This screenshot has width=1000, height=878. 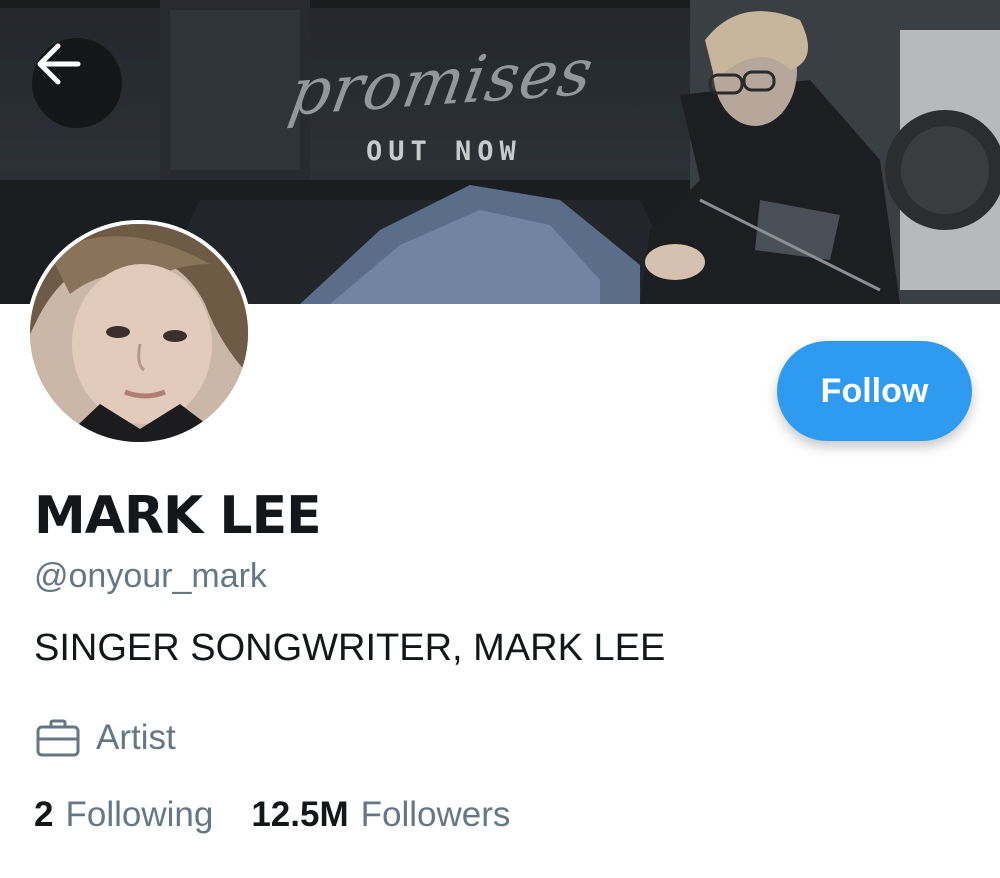 I want to click on avatar-portrait, so click(x=139, y=333).